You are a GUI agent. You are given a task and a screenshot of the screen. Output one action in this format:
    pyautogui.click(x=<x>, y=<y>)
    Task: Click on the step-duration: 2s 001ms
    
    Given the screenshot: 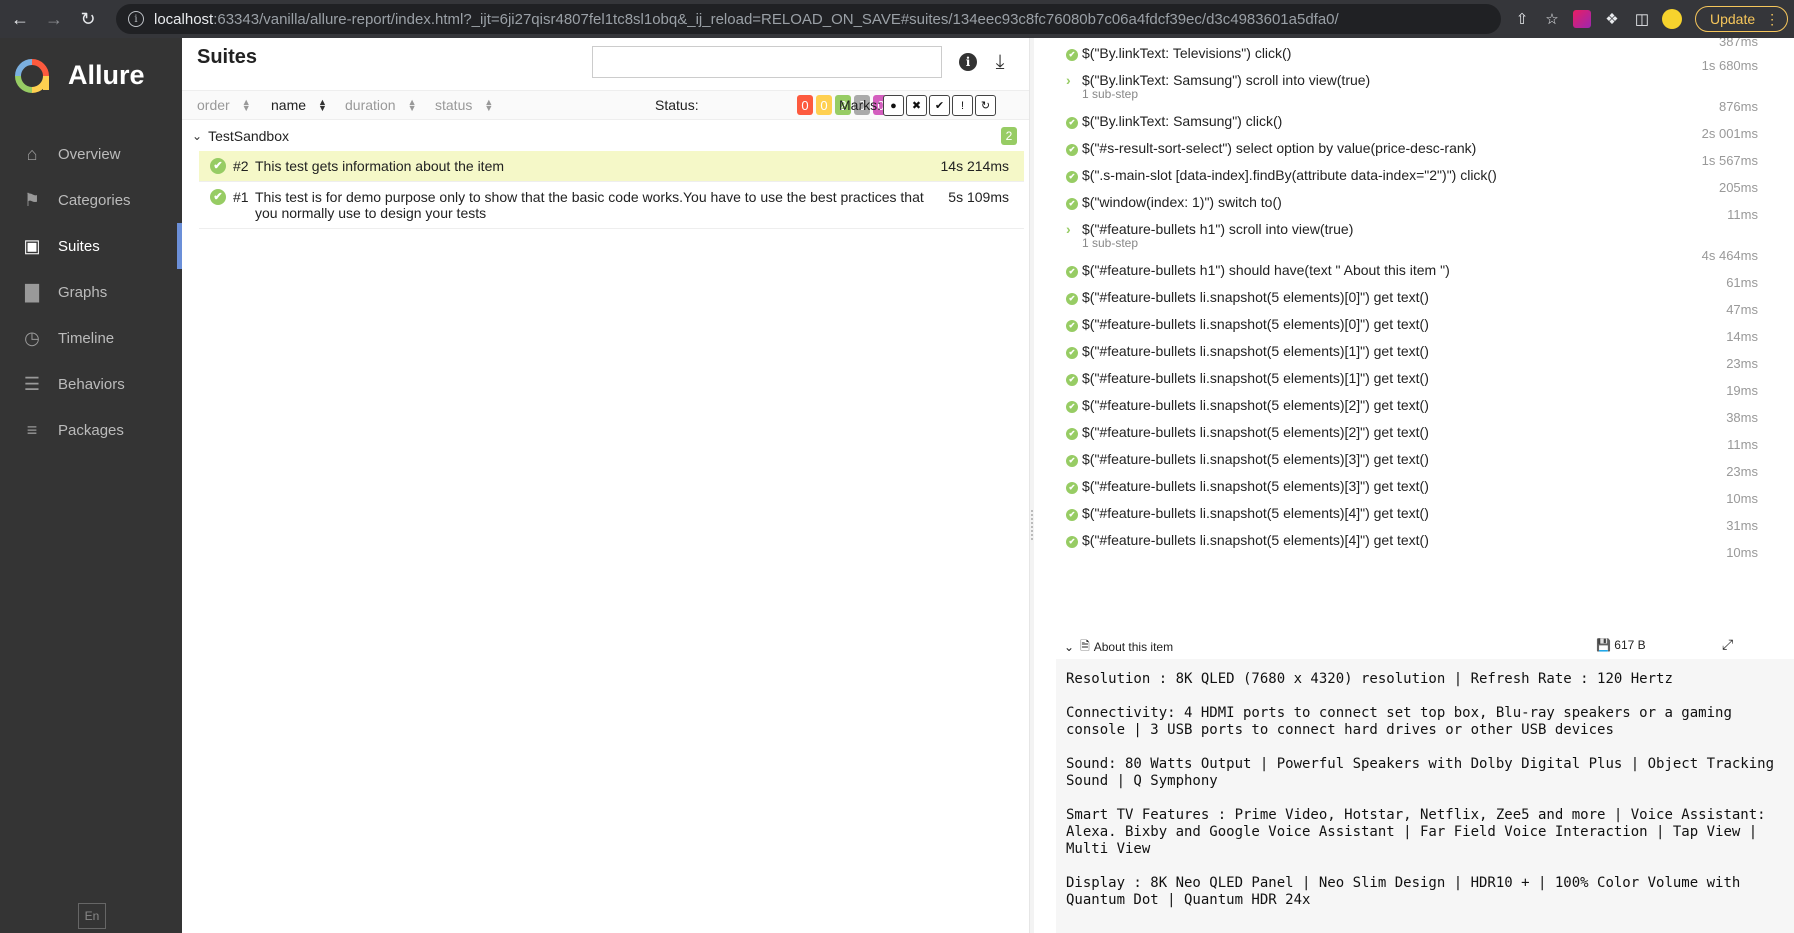 What is the action you would take?
    pyautogui.click(x=1729, y=133)
    